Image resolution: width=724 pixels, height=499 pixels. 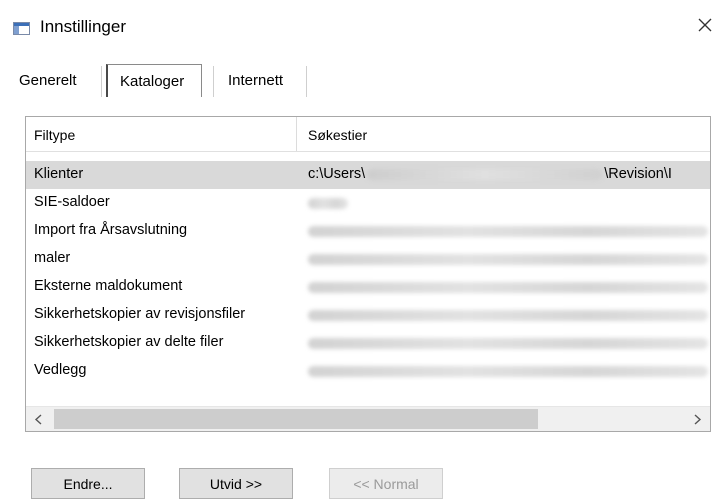 I want to click on scrollbar-thumb, so click(x=296, y=419).